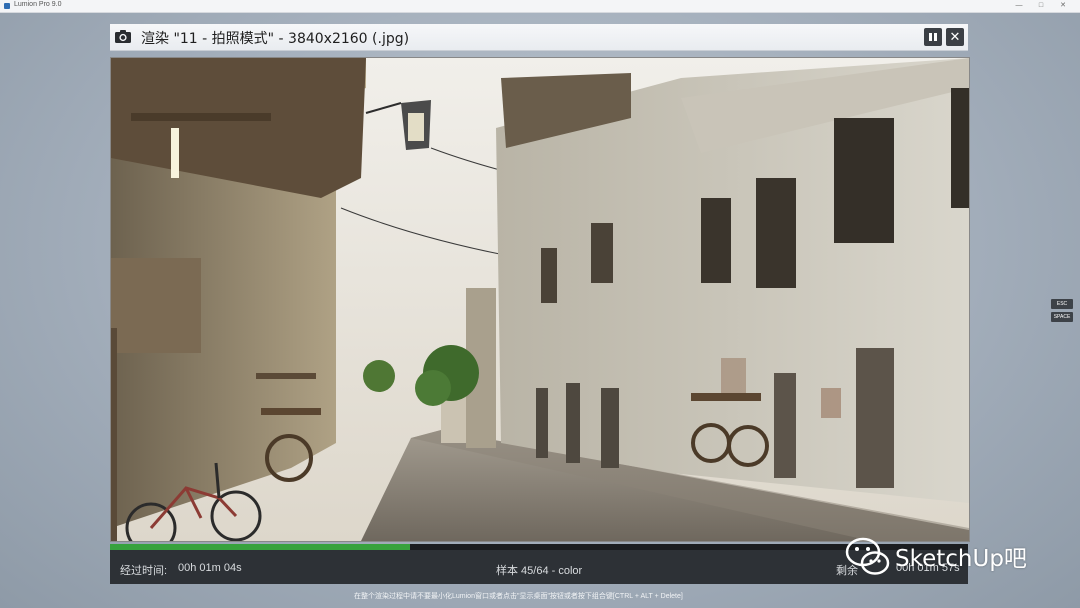  I want to click on maximize-button: □, so click(1041, 6).